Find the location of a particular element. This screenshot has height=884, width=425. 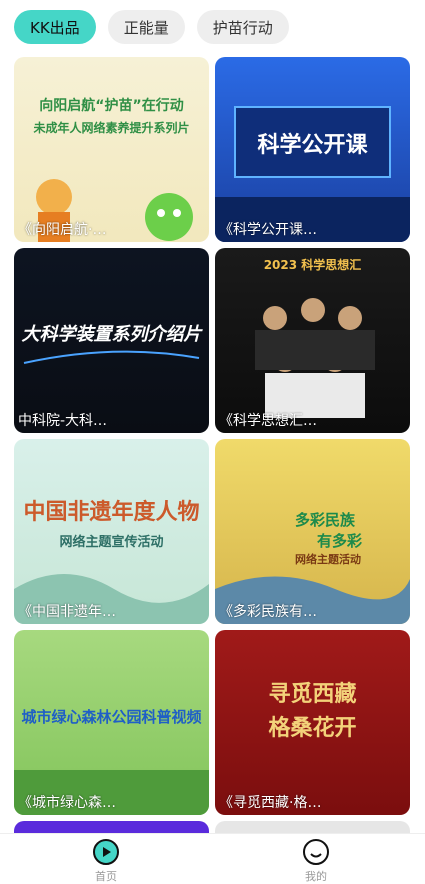

category-tabs: KK出品 正能量 护苗行动 is located at coordinates (151, 27).